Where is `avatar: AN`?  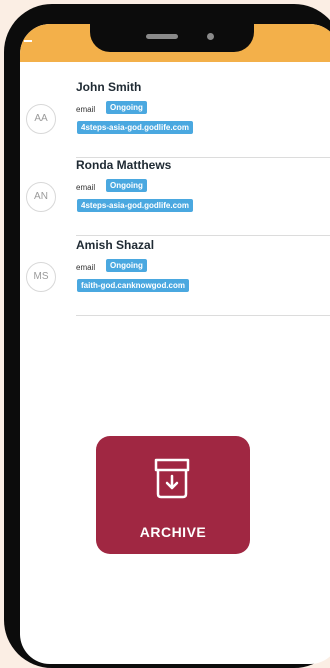
avatar: AN is located at coordinates (41, 197).